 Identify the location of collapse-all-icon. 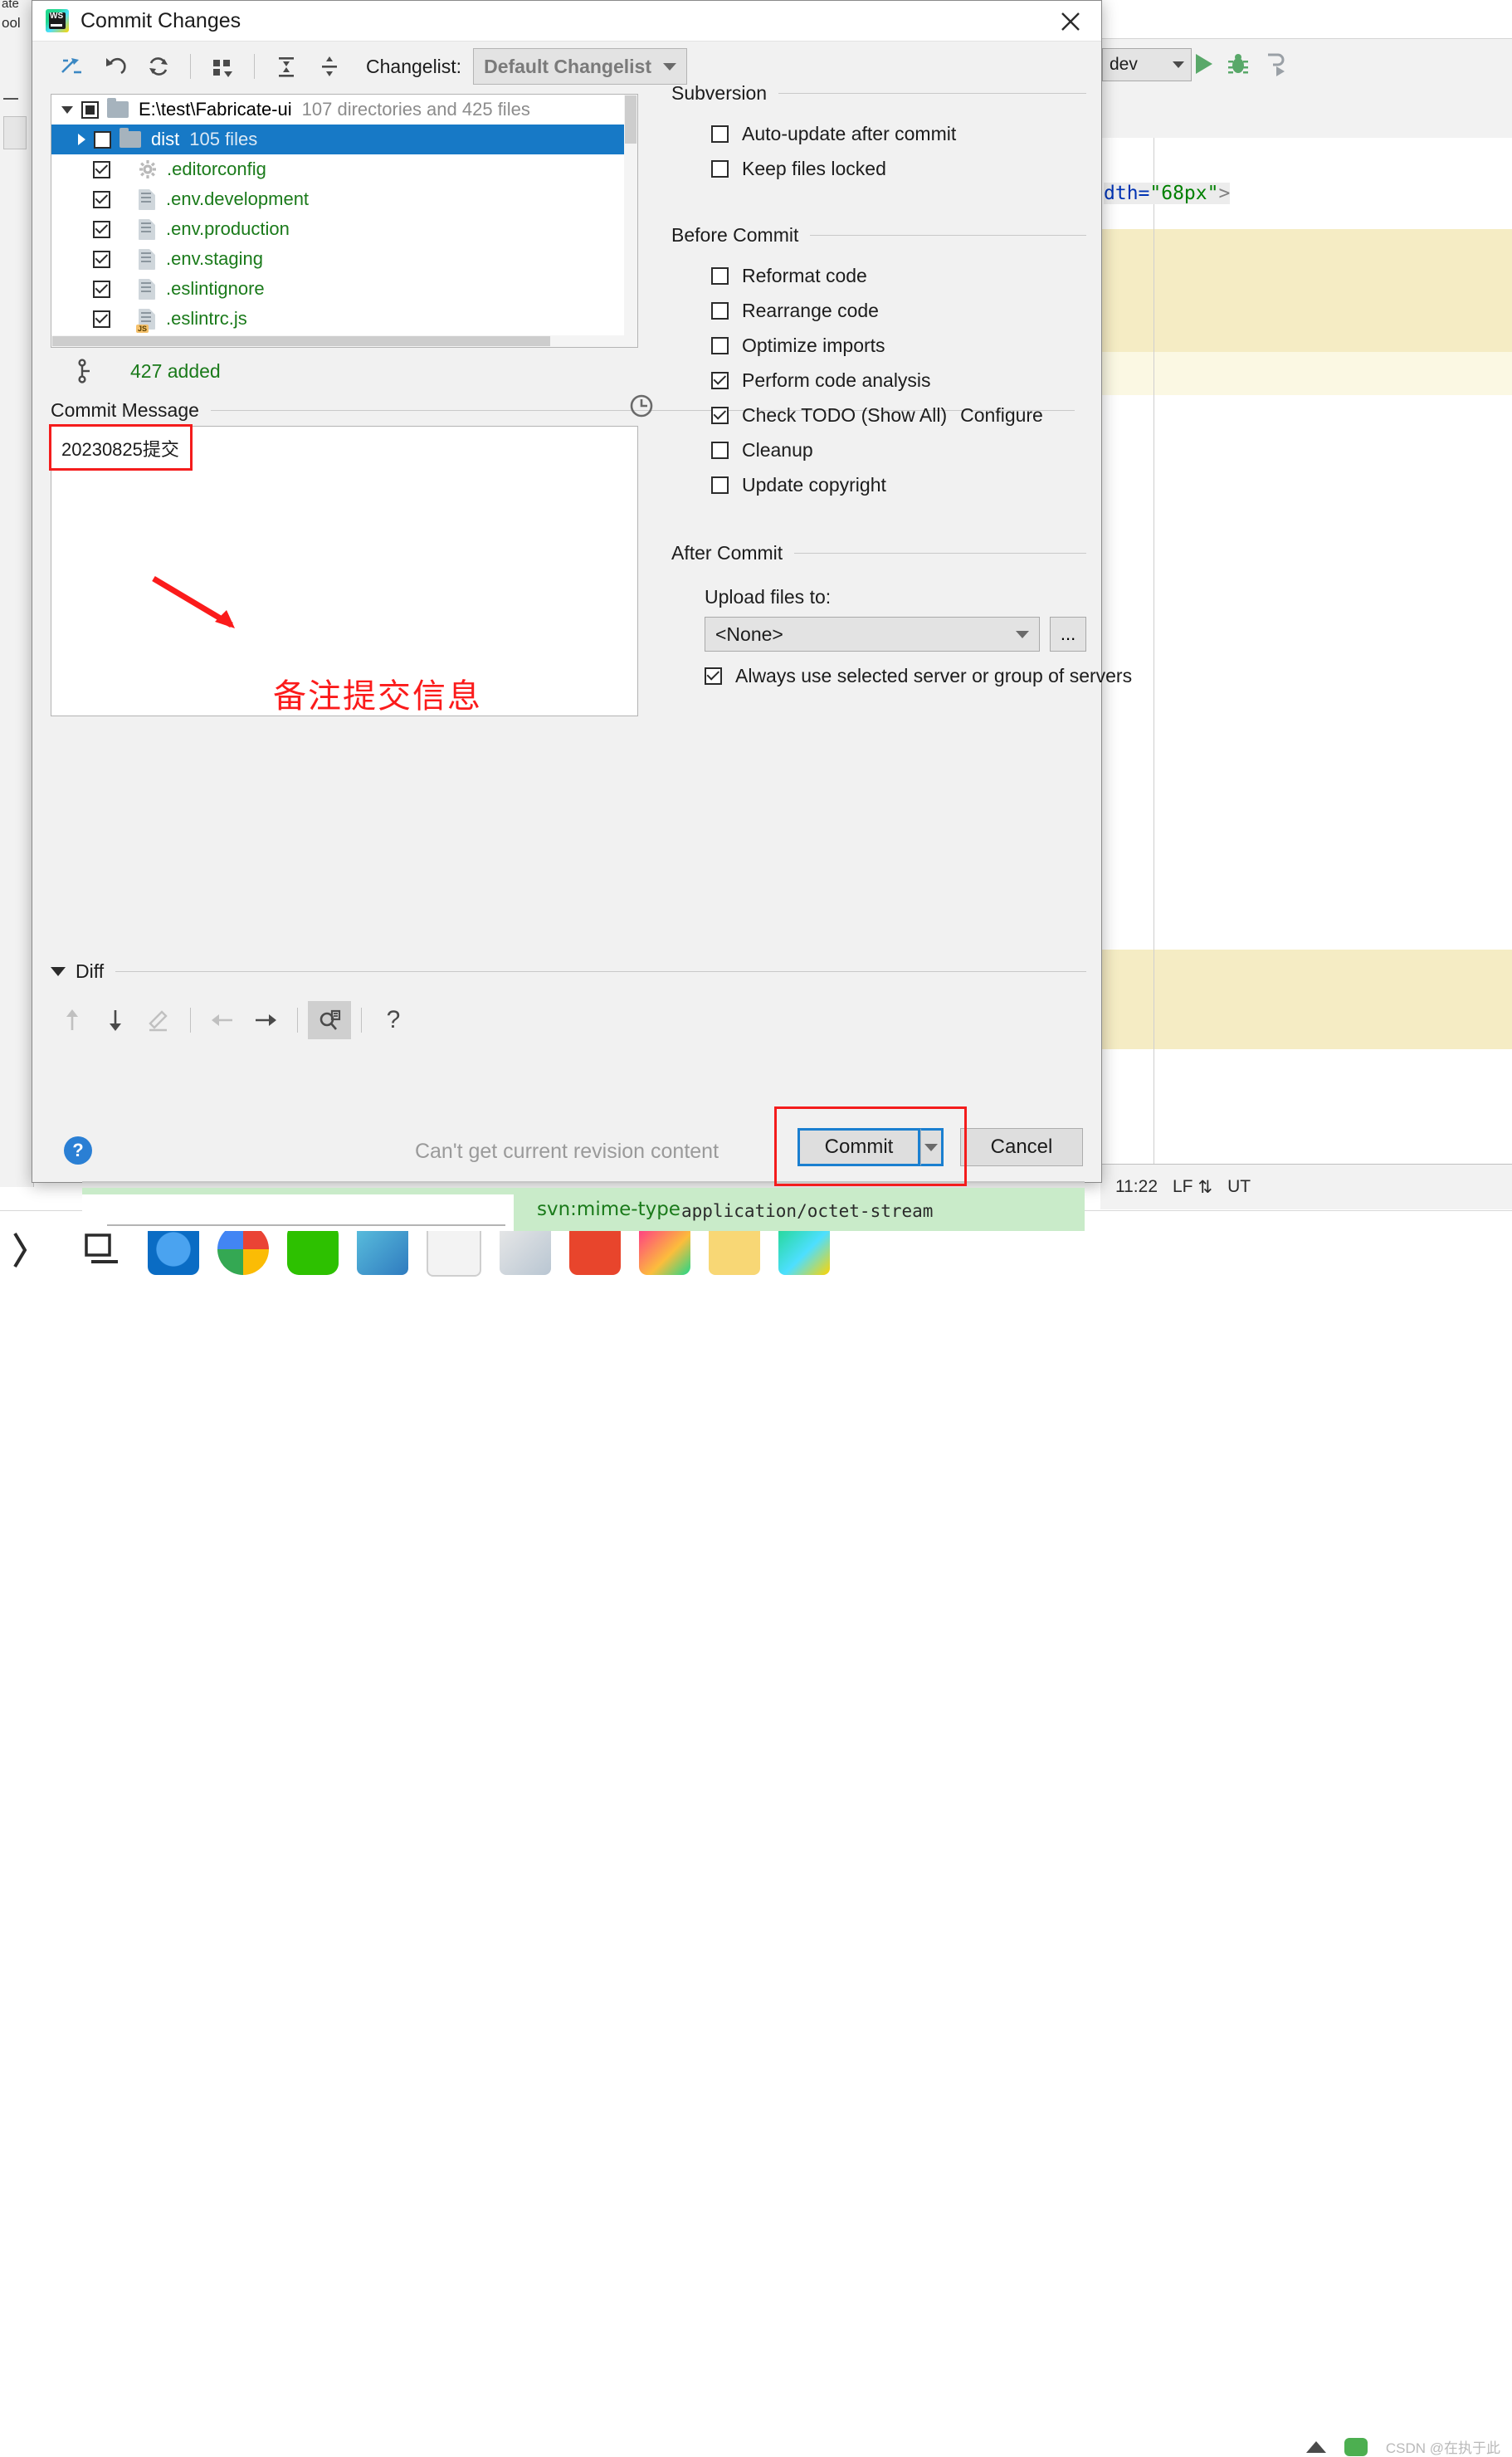
(330, 66).